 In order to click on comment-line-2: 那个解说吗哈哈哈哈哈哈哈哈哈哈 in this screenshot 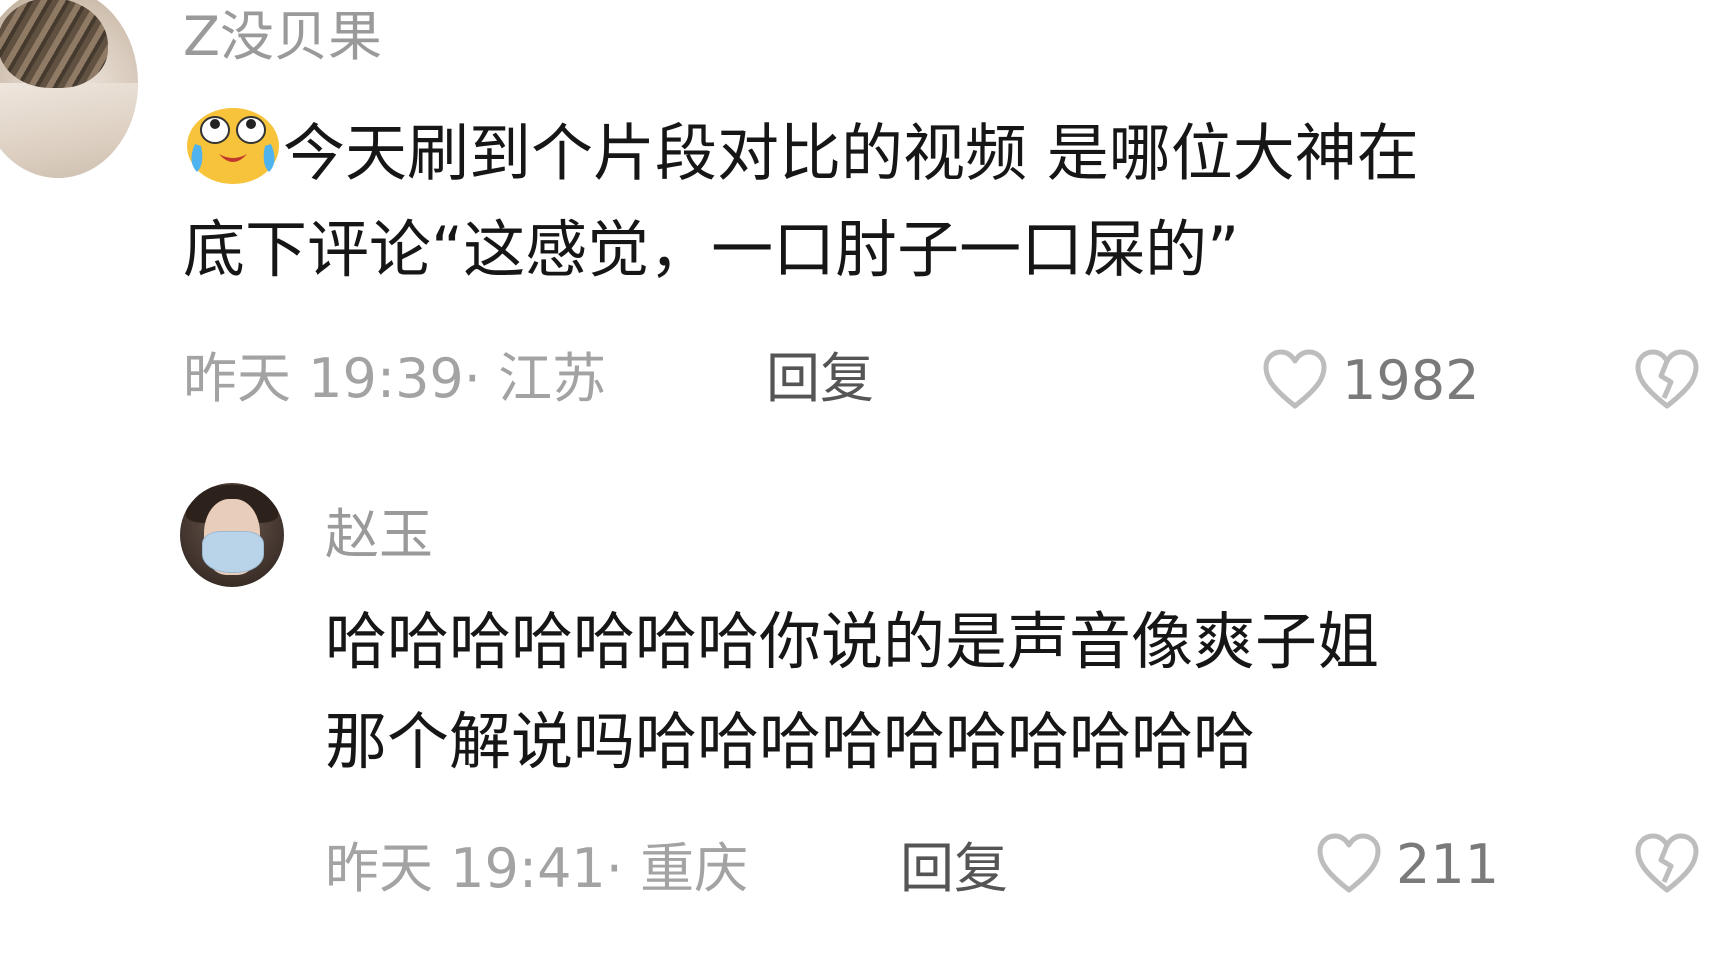, I will do `click(790, 741)`.